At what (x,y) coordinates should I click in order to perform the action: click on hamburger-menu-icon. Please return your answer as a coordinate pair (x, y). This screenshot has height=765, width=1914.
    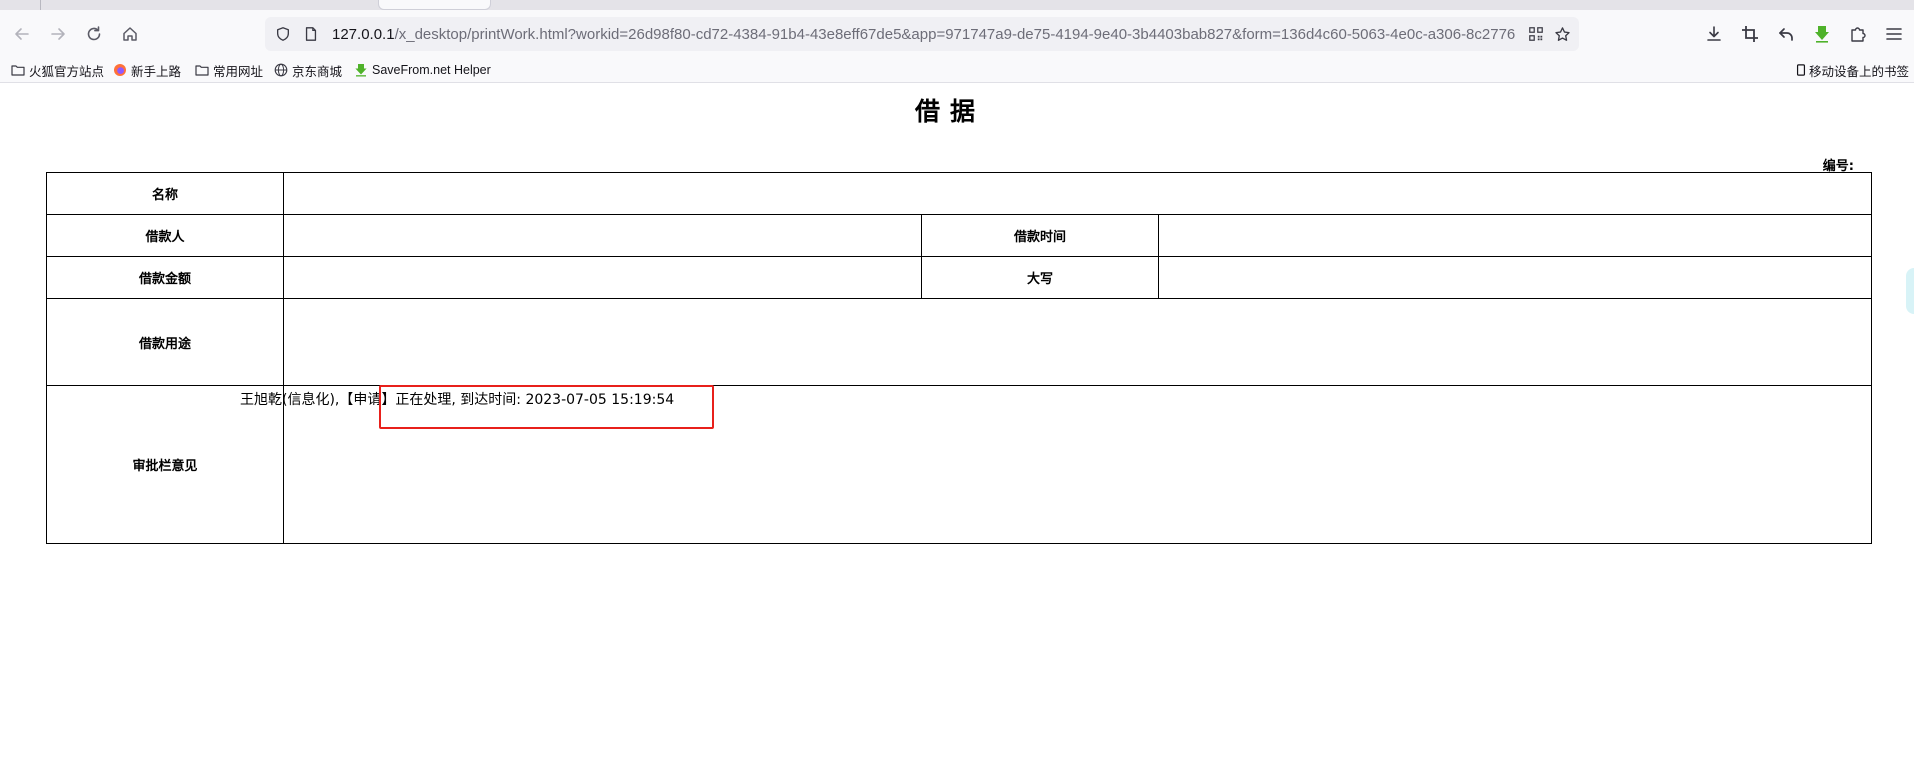
    Looking at the image, I should click on (1894, 34).